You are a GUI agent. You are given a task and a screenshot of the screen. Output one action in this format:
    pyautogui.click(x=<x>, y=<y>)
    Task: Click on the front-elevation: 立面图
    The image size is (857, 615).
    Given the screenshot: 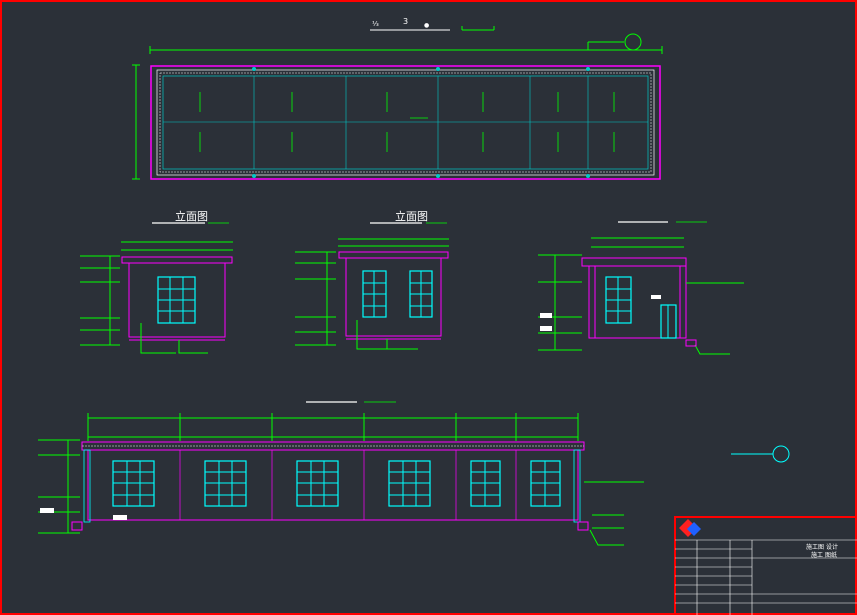 What is the action you would take?
    pyautogui.click(x=156, y=281)
    